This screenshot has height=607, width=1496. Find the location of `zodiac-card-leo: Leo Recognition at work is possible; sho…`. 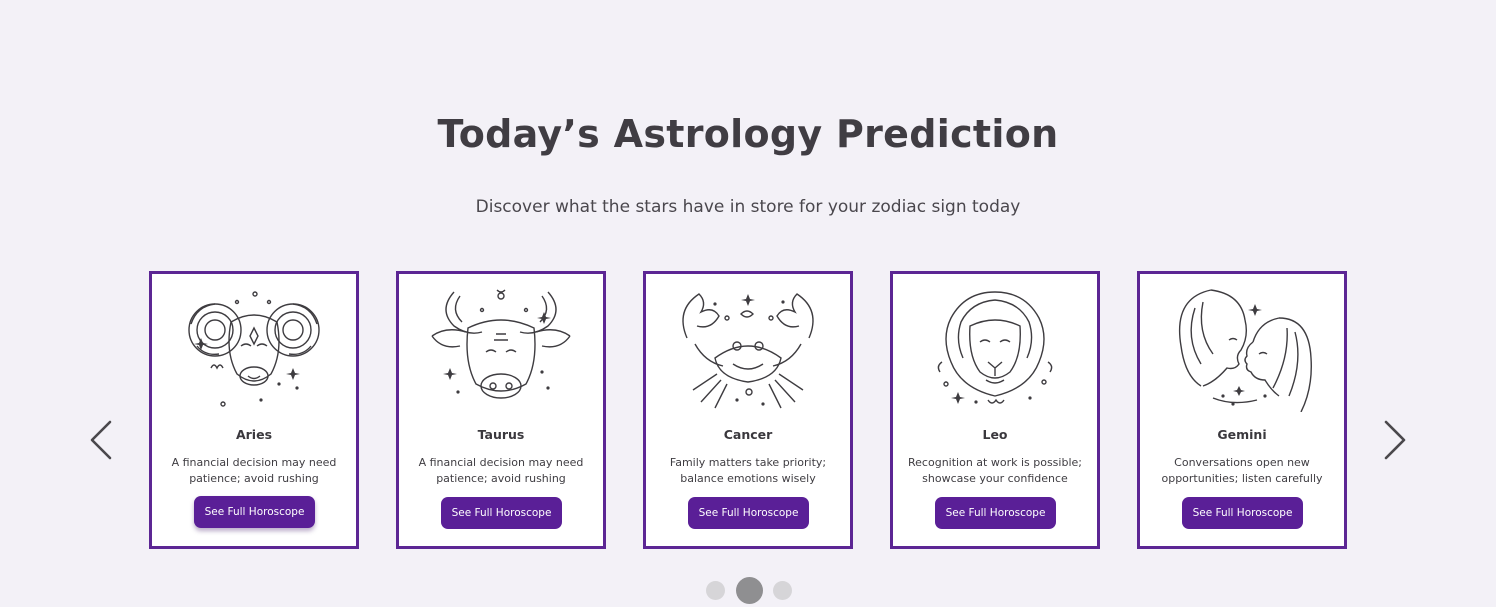

zodiac-card-leo: Leo Recognition at work is possible; sho… is located at coordinates (995, 410).